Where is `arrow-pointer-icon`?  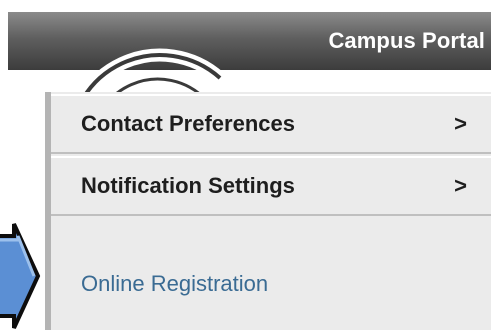
arrow-pointer-icon is located at coordinates (20, 276).